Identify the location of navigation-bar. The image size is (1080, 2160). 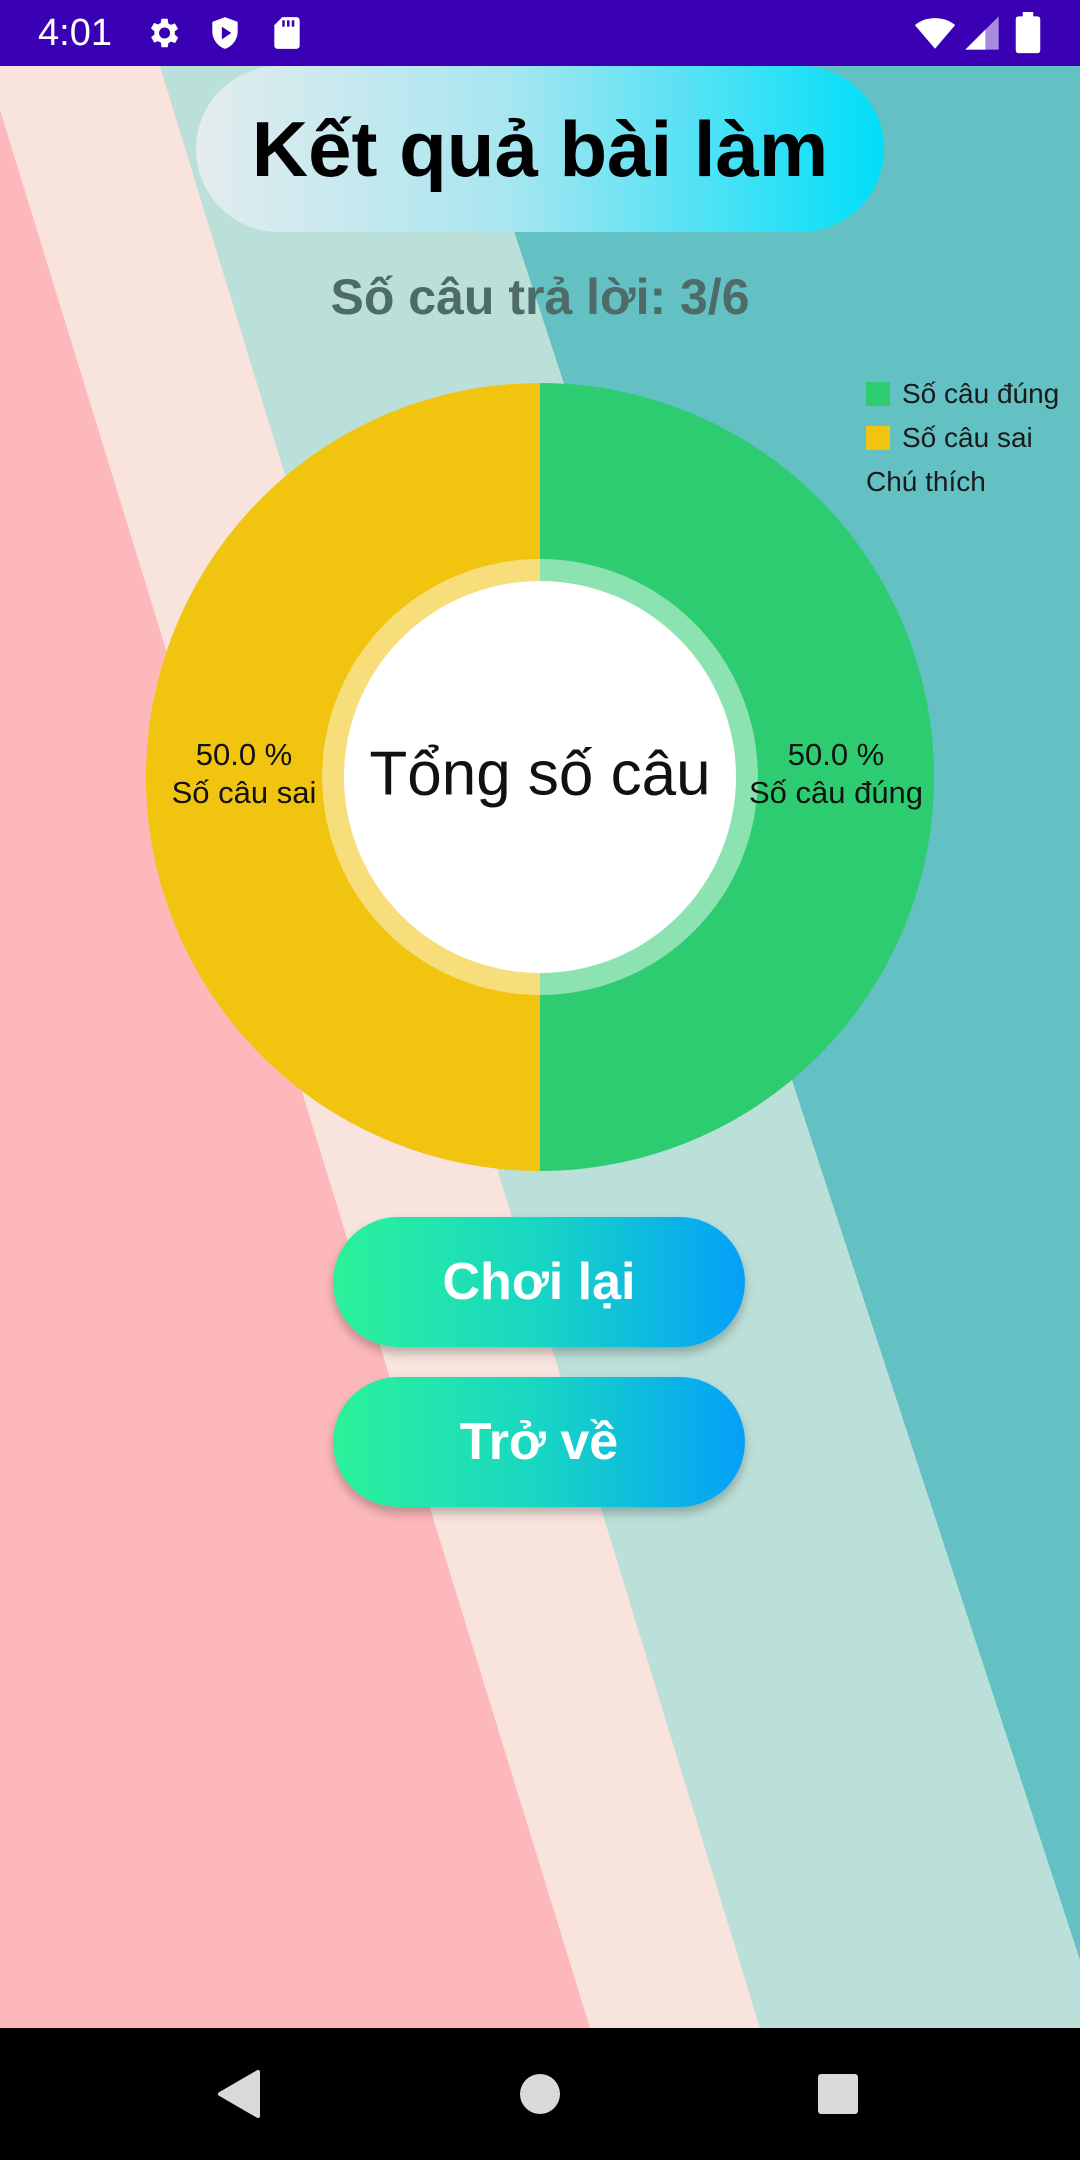
(540, 2094).